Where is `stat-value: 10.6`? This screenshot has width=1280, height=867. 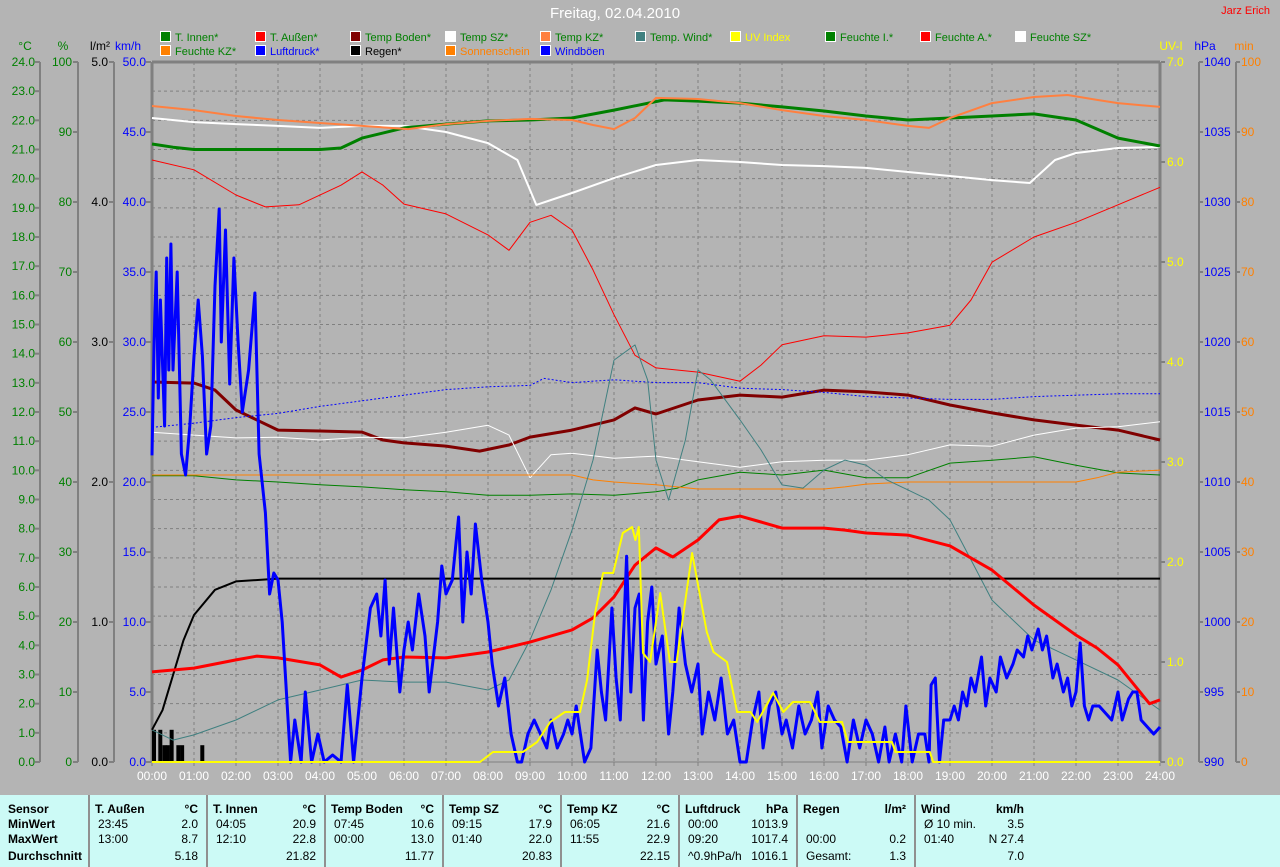 stat-value: 10.6 is located at coordinates (422, 824).